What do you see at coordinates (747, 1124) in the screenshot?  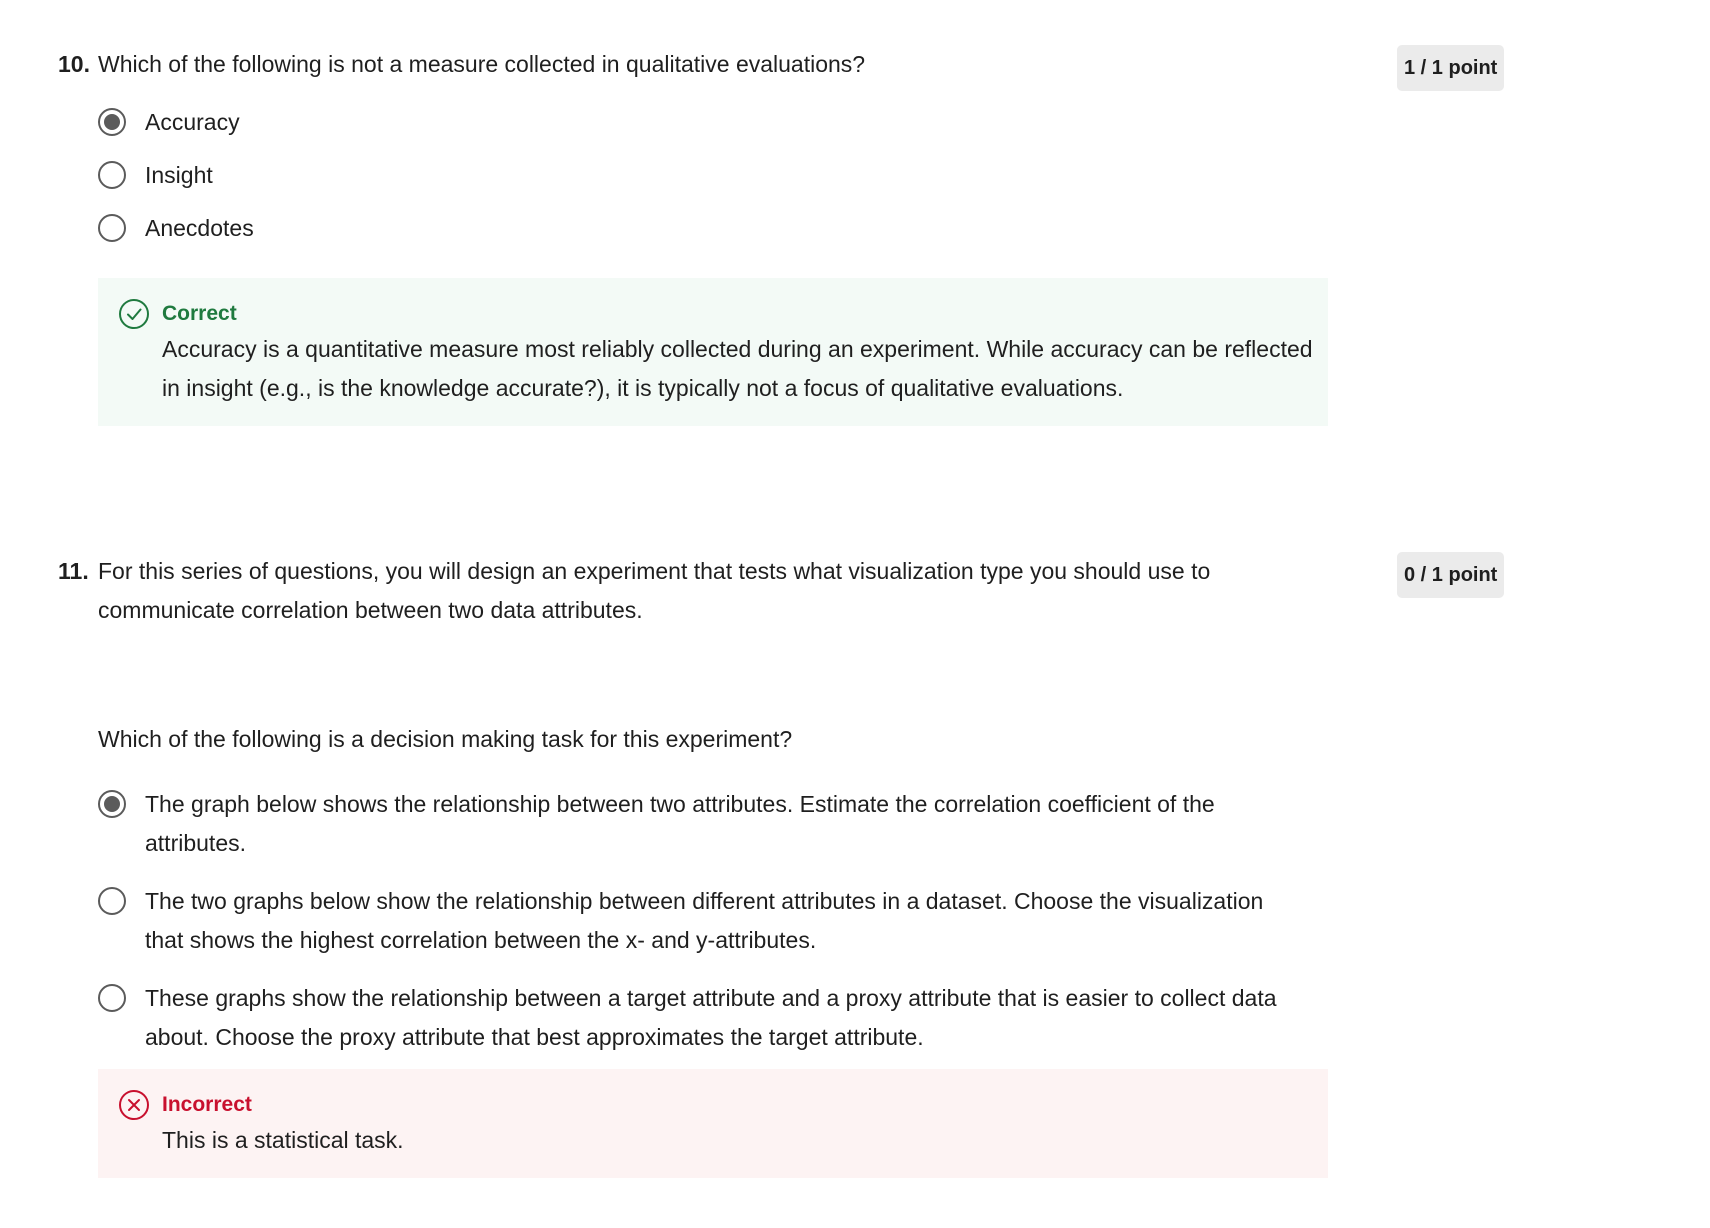 I see `feedback-body: Incorrect This is a statistical task.` at bounding box center [747, 1124].